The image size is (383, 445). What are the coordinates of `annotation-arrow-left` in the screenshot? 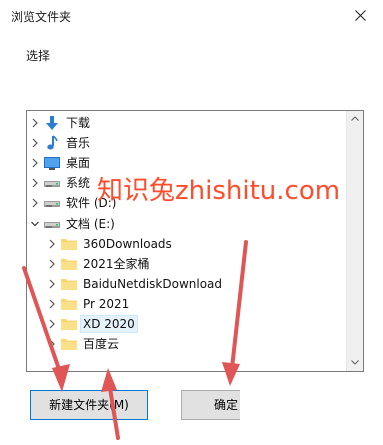 It's located at (46, 329).